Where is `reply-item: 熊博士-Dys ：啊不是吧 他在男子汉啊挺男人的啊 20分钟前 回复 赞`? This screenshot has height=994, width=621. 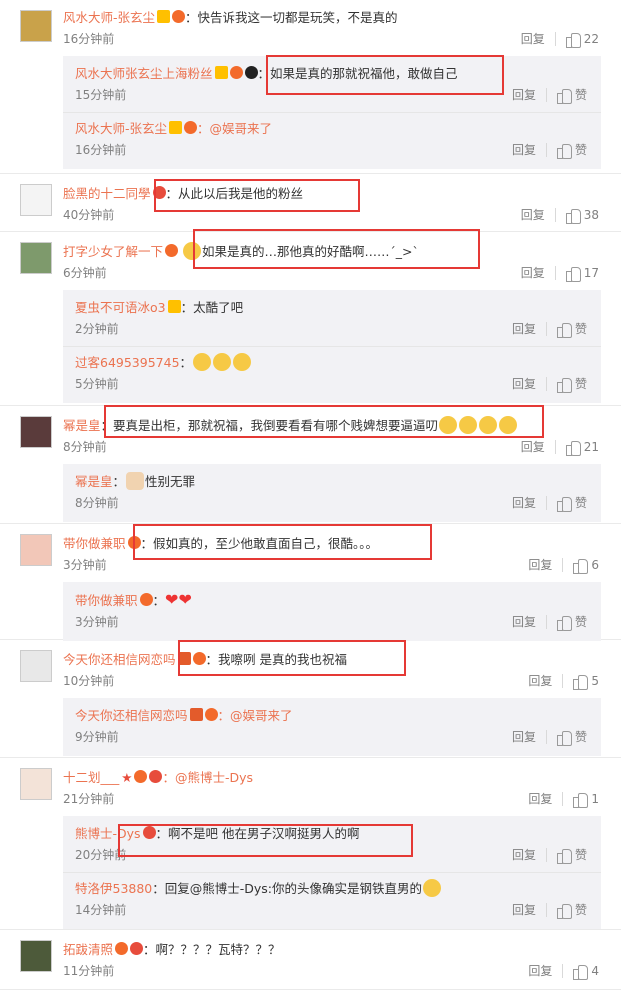 reply-item: 熊博士-Dys ：啊不是吧 他在男子汉啊挺男人的啊 20分钟前 回复 赞 is located at coordinates (332, 845).